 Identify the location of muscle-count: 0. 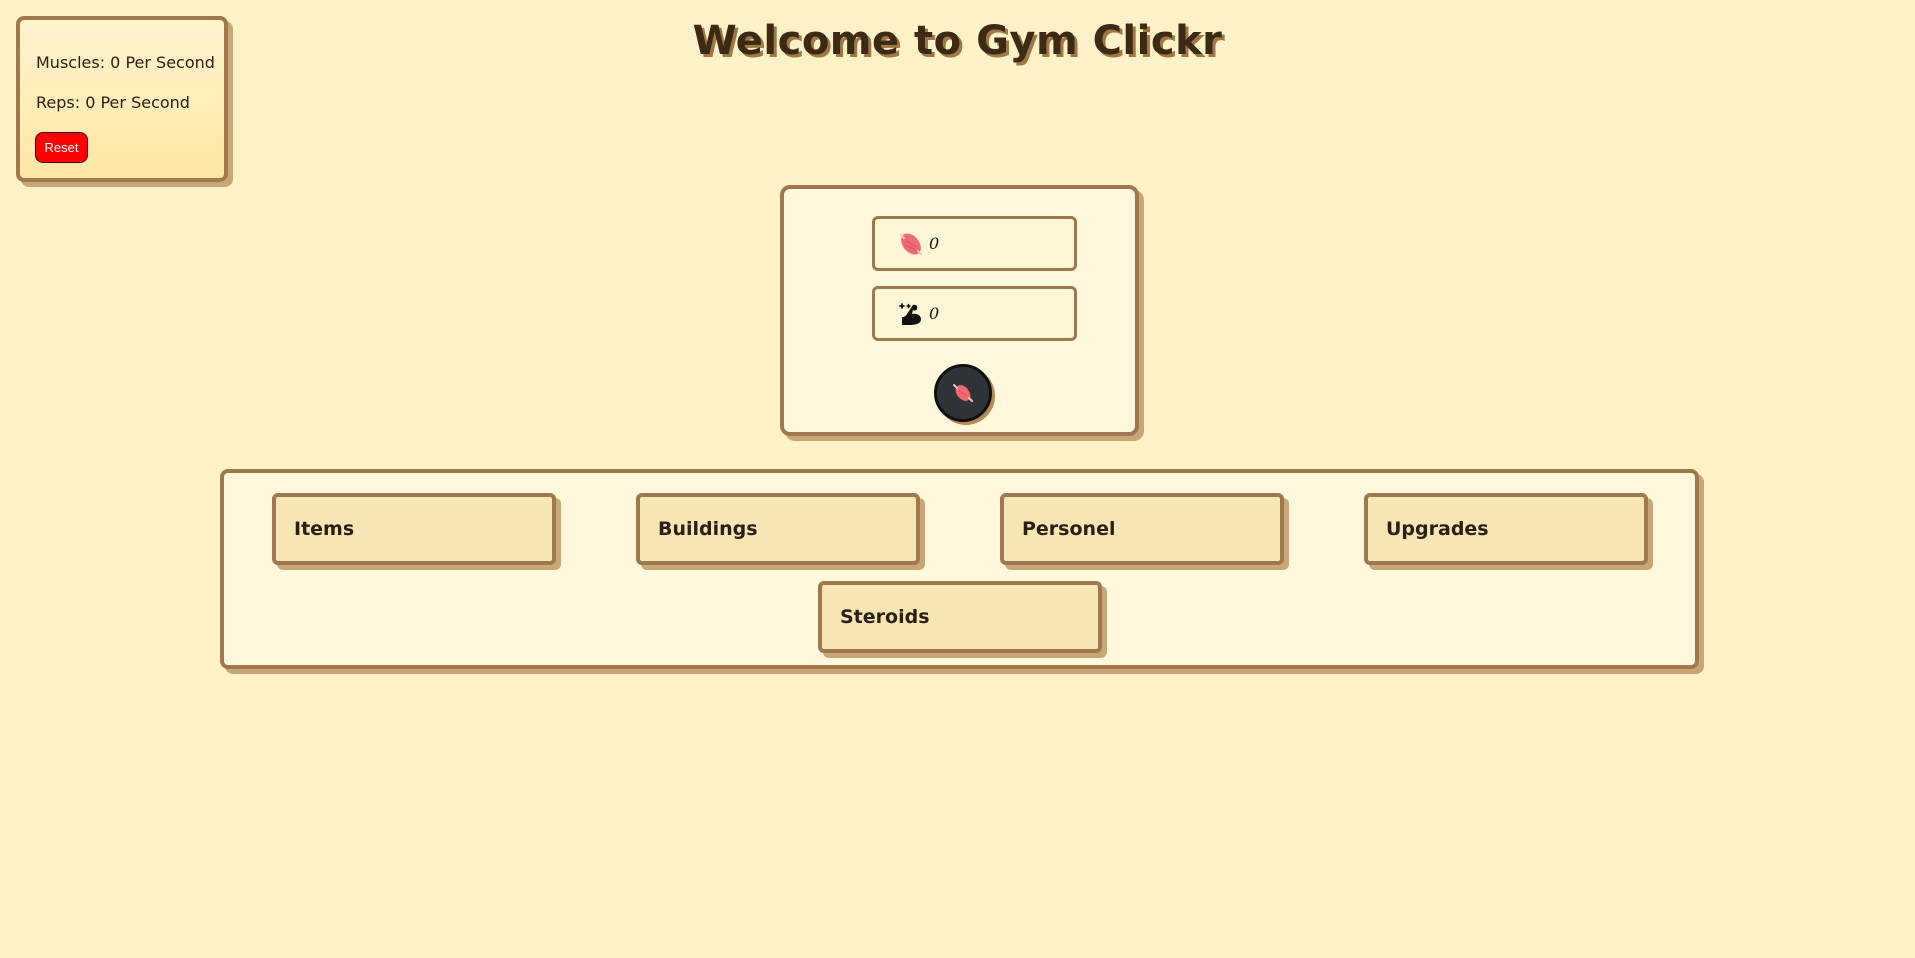
(934, 243).